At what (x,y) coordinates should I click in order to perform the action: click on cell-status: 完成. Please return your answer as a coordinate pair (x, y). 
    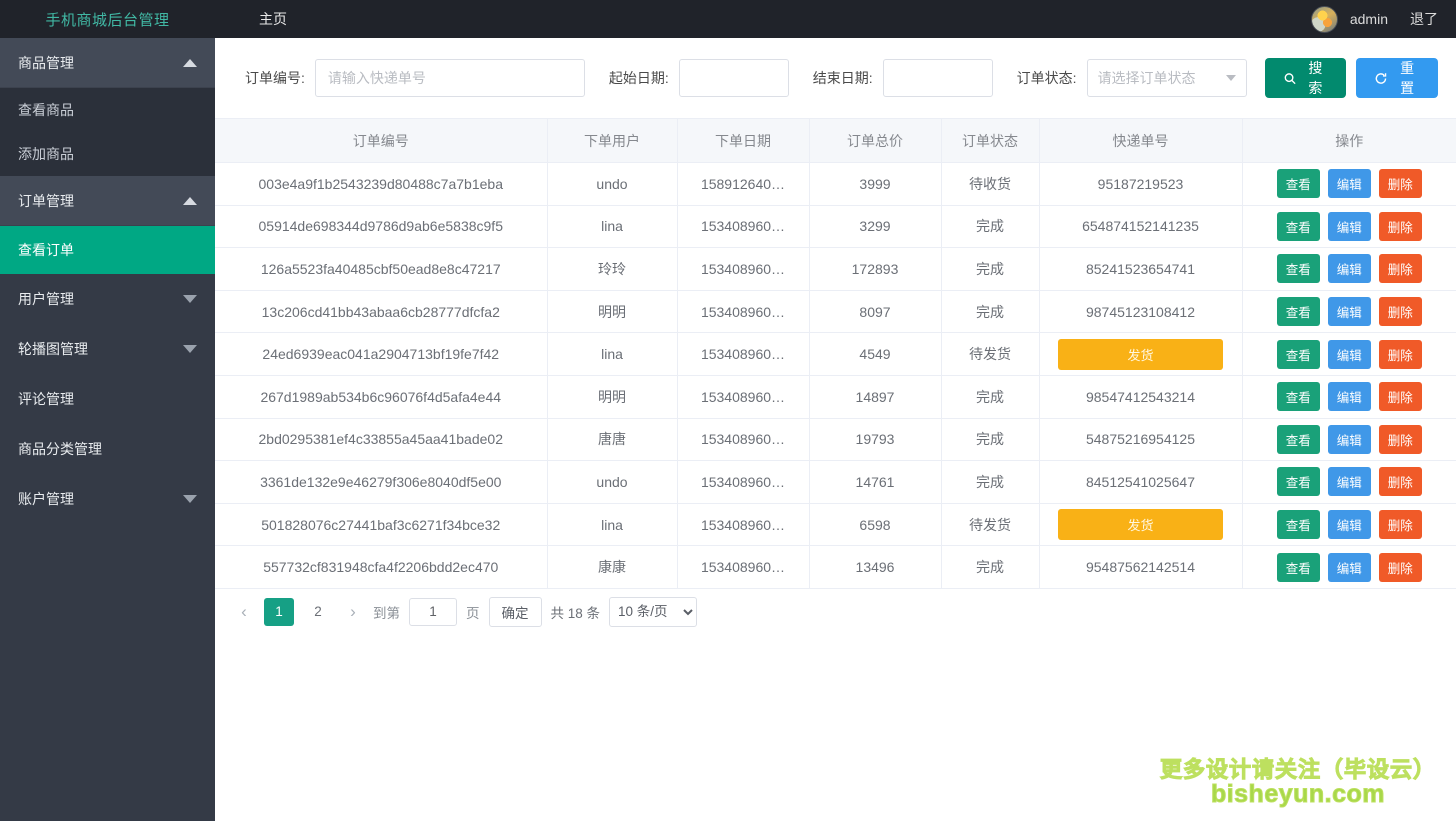
    Looking at the image, I should click on (990, 482).